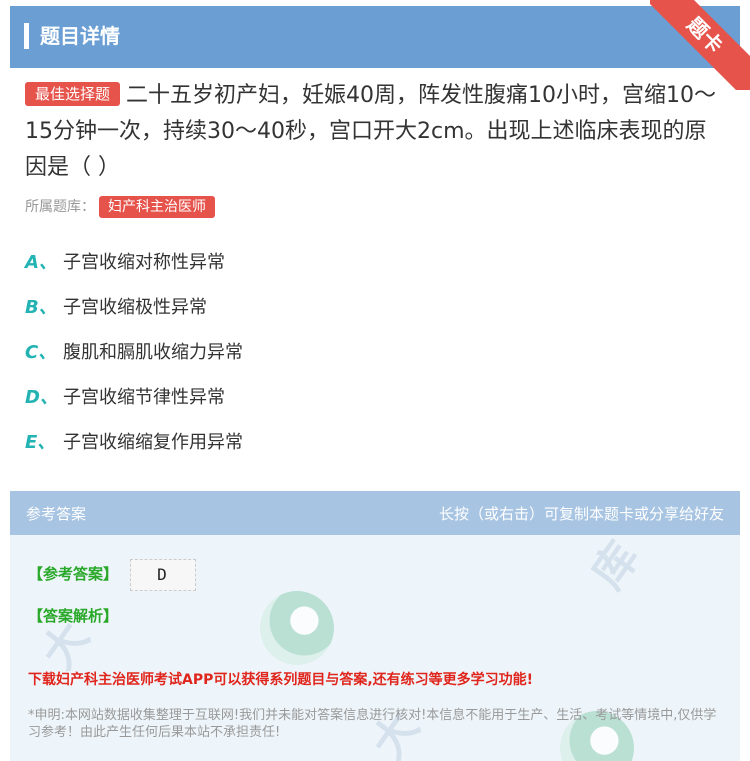  I want to click on corner-ribbon: 题卡, so click(700, 45).